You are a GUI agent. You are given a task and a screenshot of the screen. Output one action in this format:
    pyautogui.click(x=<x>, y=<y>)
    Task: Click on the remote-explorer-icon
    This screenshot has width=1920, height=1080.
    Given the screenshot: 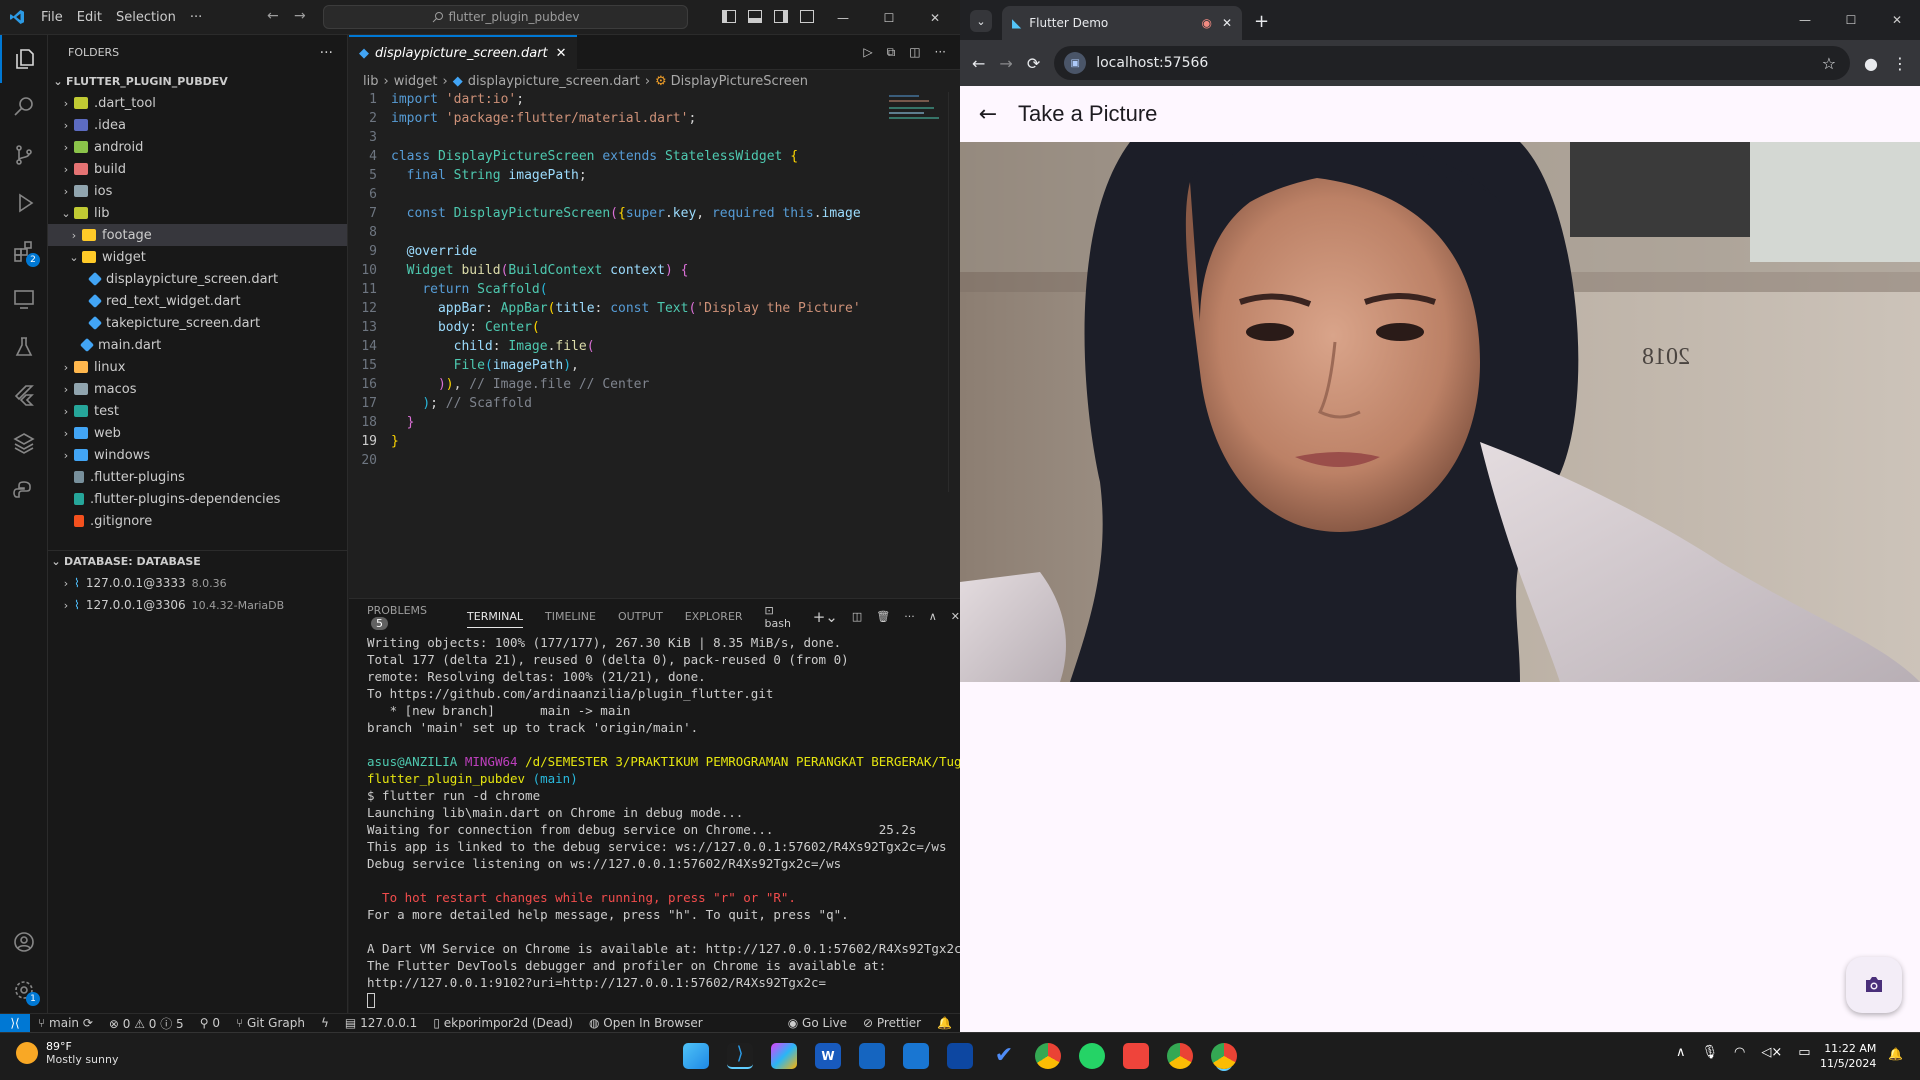 What is the action you would take?
    pyautogui.click(x=24, y=299)
    